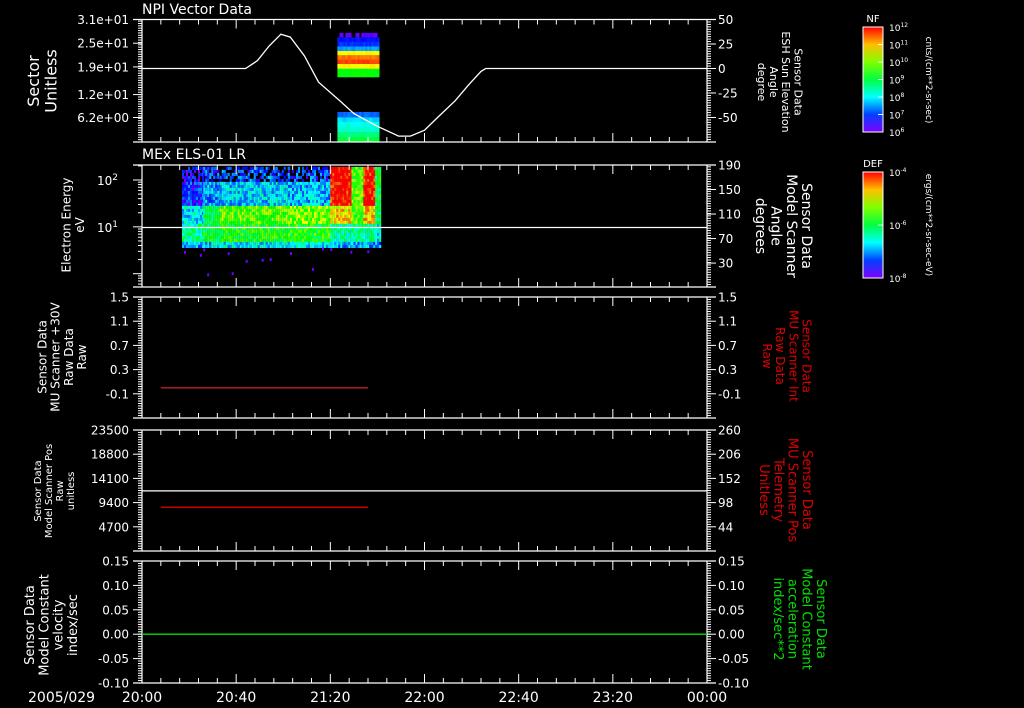 The image size is (1024, 708). Describe the element at coordinates (42, 81) in the screenshot. I see `panel1-left-label: SectorUnitless` at that location.